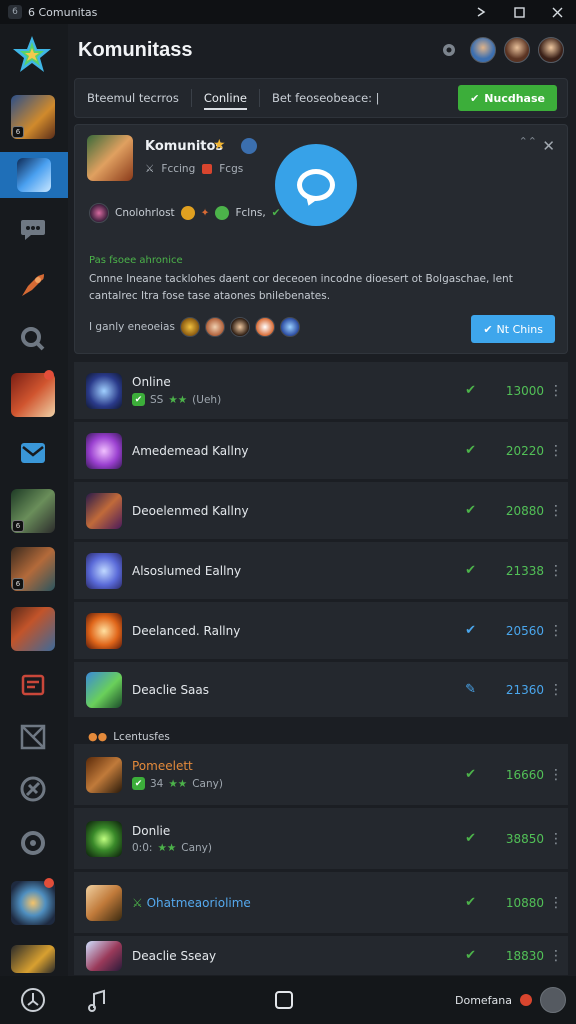 The height and width of the screenshot is (1024, 576). Describe the element at coordinates (18, 132) in the screenshot. I see `badge-icon: 6` at that location.